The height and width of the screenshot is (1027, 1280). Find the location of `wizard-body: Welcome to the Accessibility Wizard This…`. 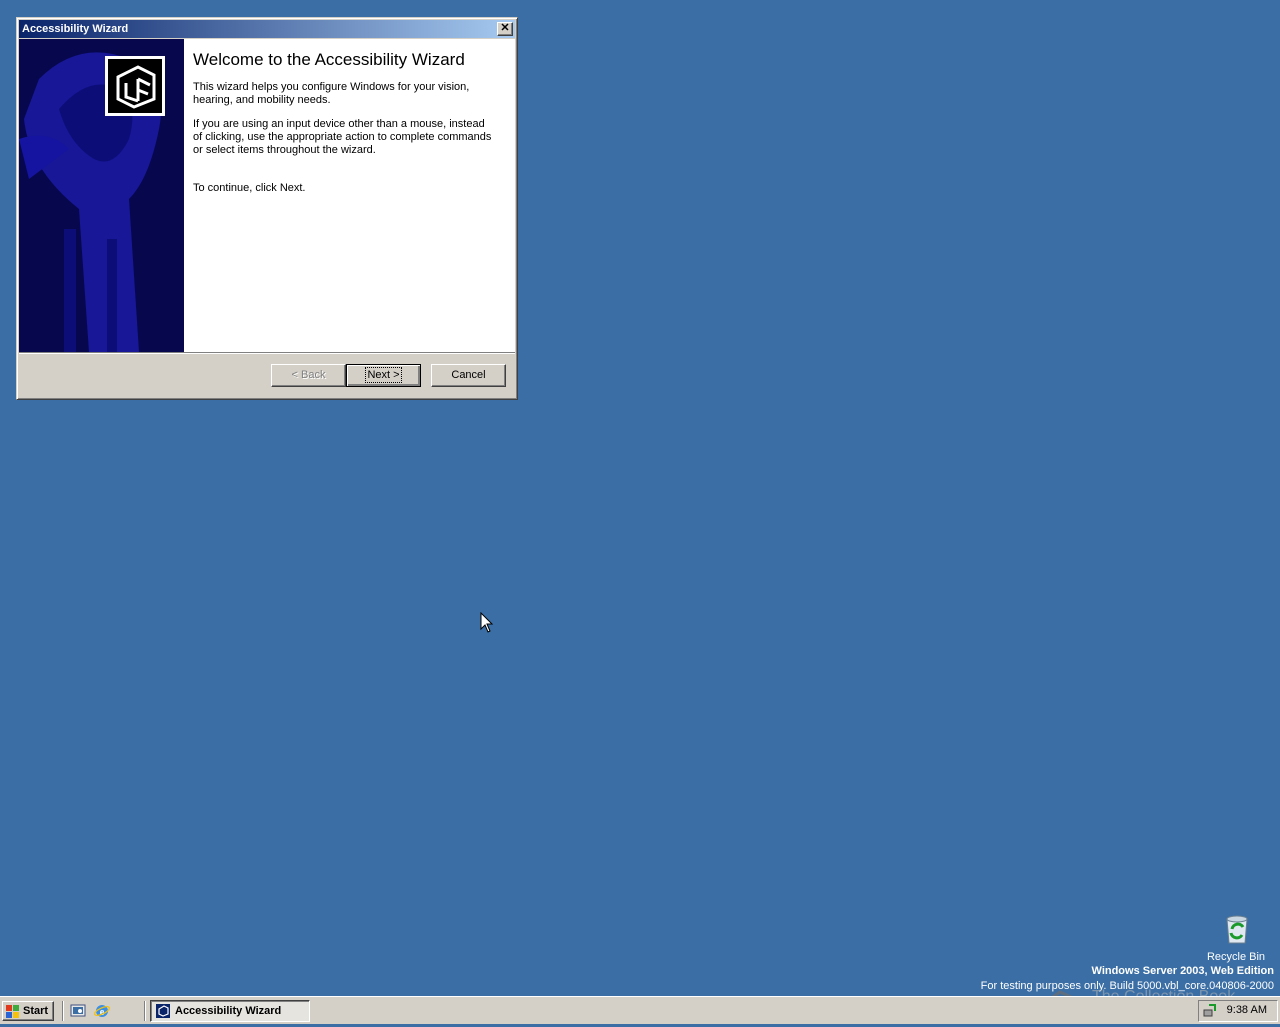

wizard-body: Welcome to the Accessibility Wizard This… is located at coordinates (267, 195).